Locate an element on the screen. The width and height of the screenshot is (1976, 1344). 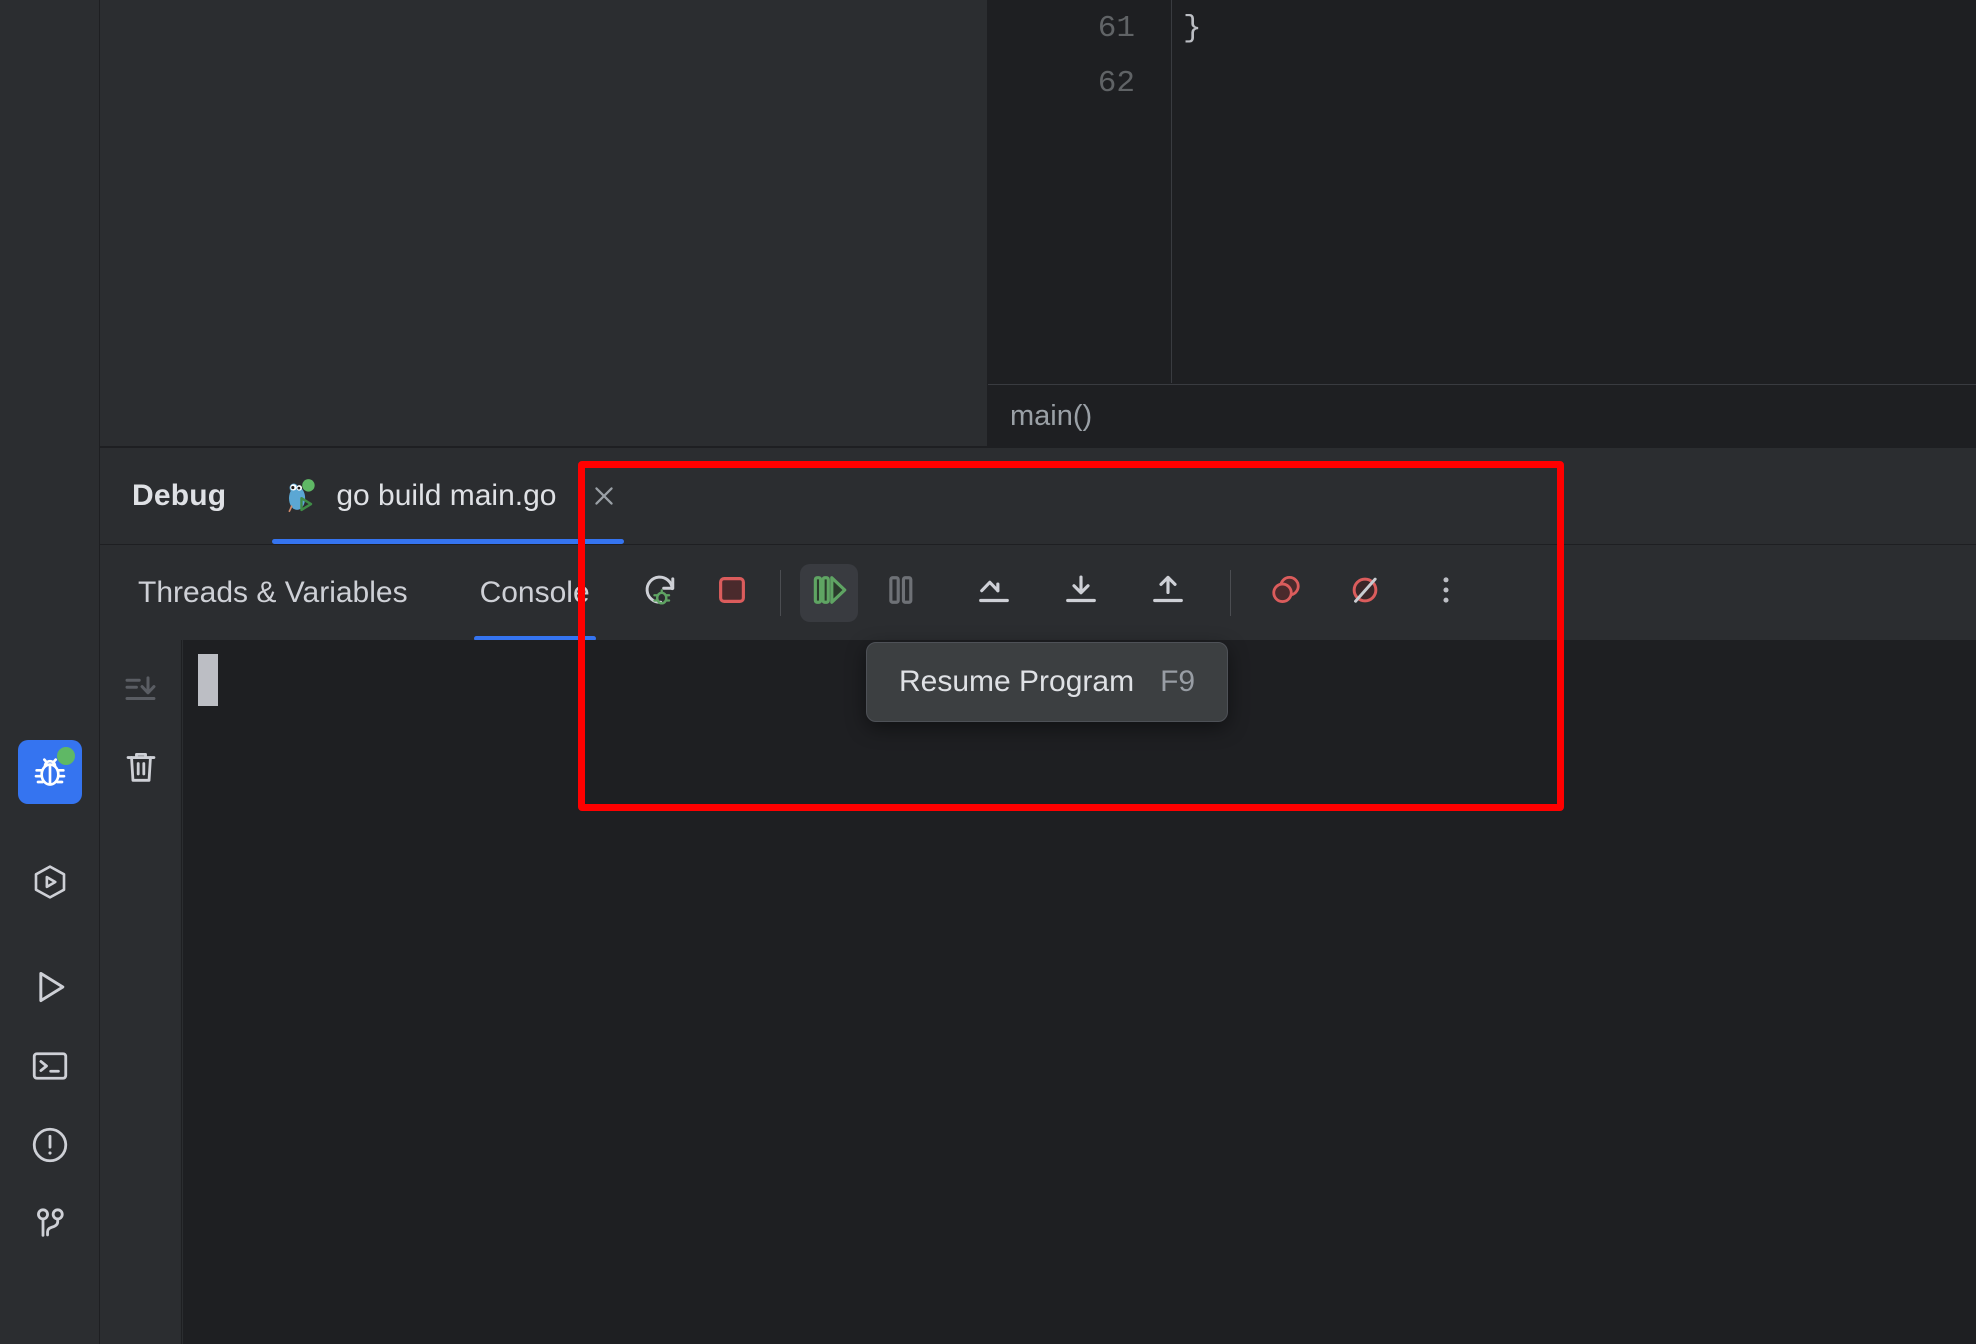
trash-icon is located at coordinates (141, 769).